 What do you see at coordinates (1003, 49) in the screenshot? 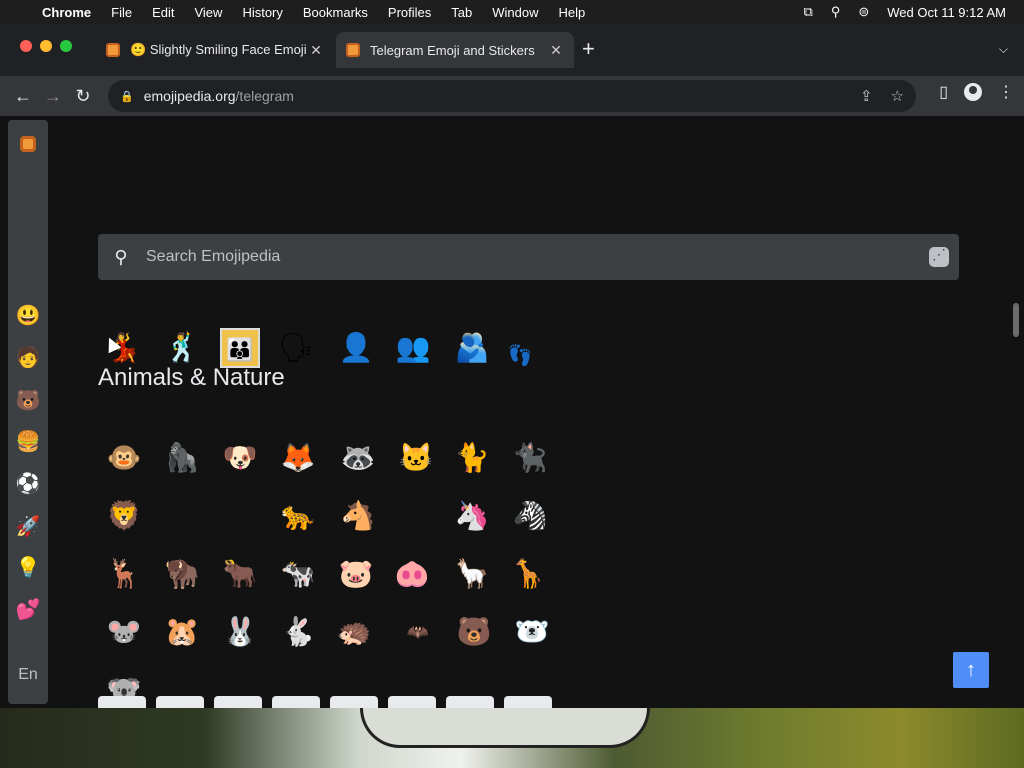
I see `tab-search-chevron-icon: ⌵` at bounding box center [1003, 49].